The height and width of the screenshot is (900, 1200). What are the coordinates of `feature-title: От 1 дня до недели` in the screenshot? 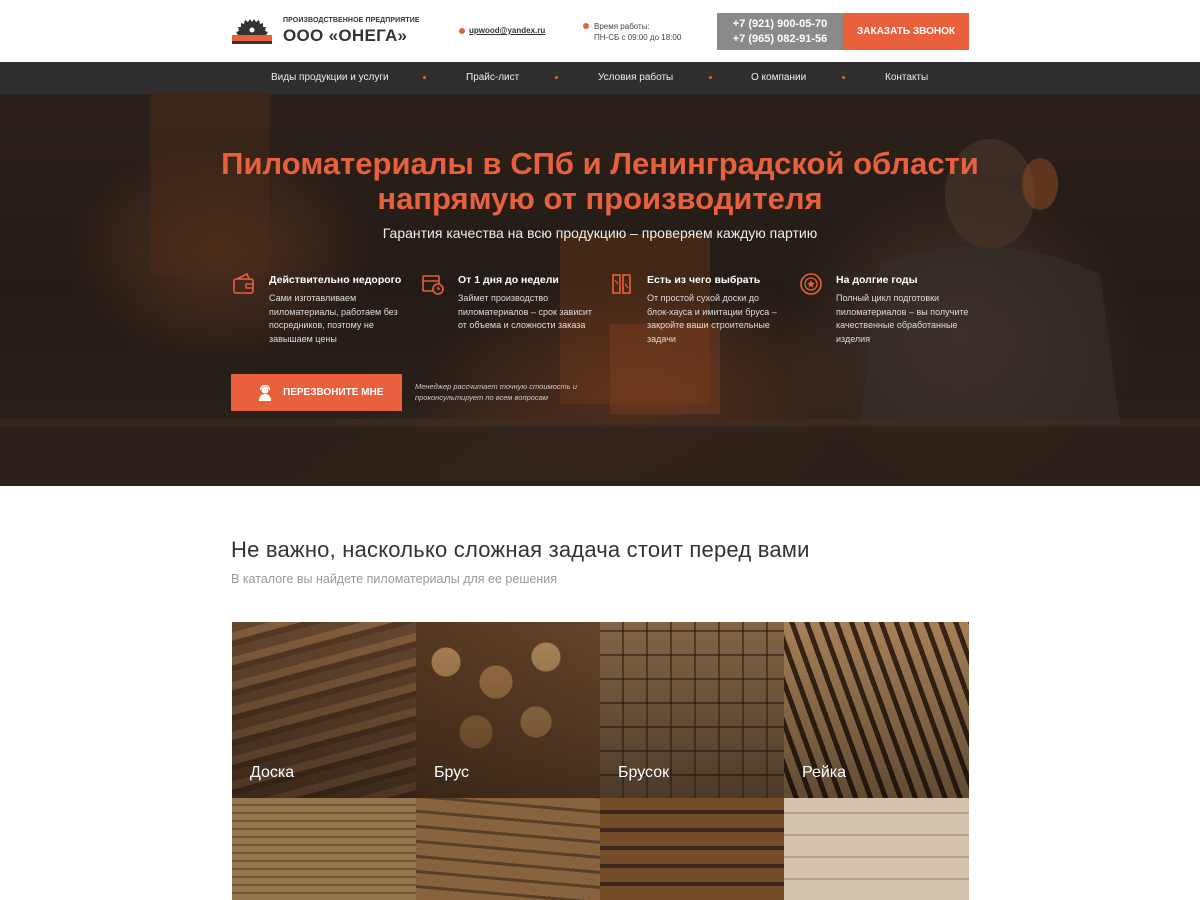 It's located at (508, 280).